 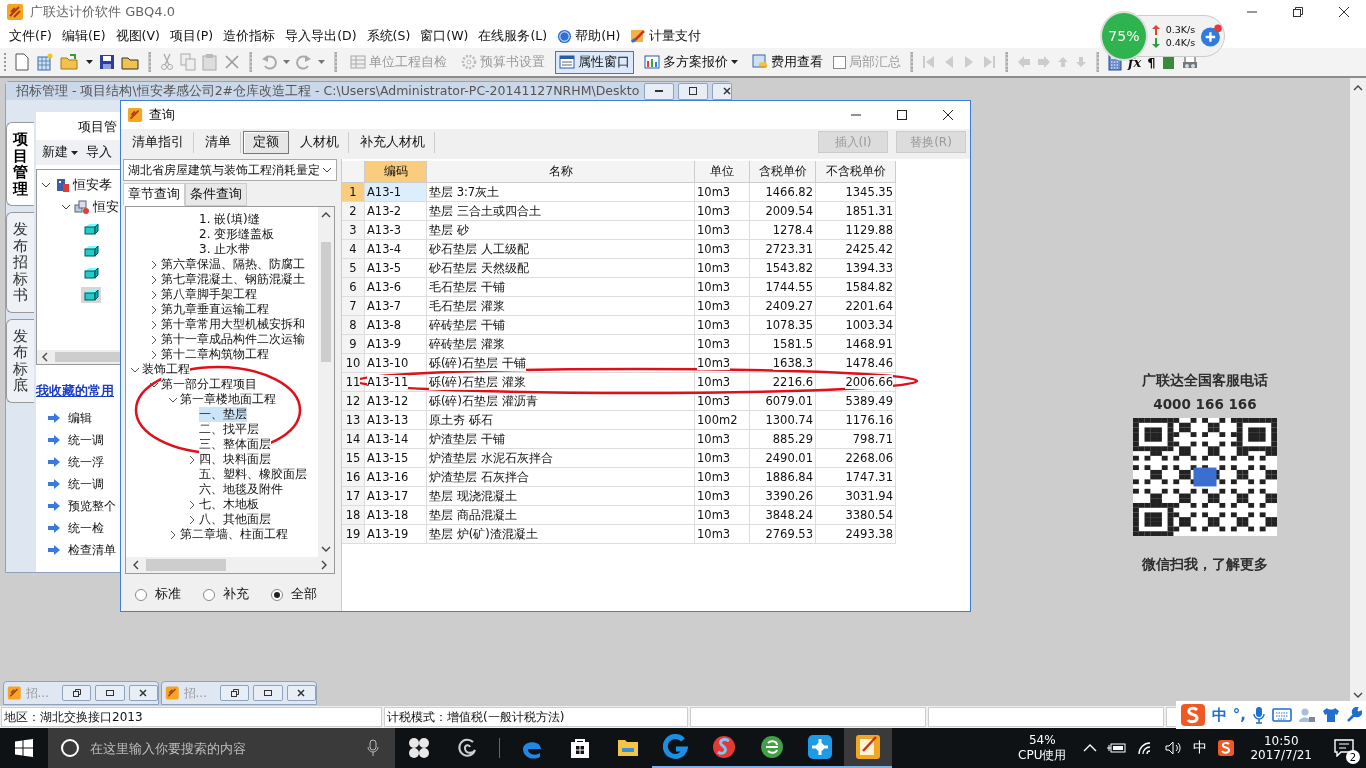 What do you see at coordinates (70, 62) in the screenshot?
I see `open-folder-icon` at bounding box center [70, 62].